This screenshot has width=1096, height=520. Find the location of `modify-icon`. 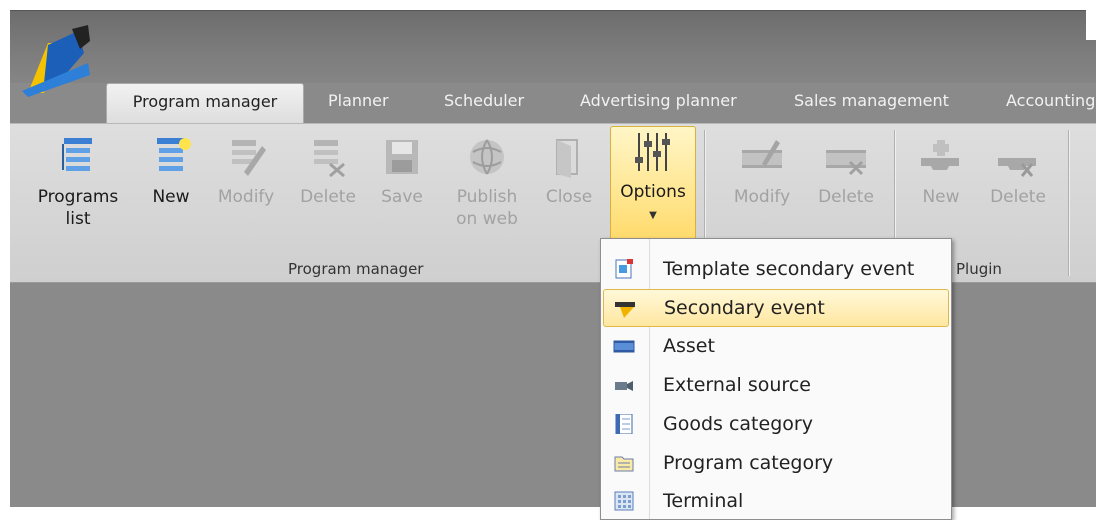

modify-icon is located at coordinates (249, 158).